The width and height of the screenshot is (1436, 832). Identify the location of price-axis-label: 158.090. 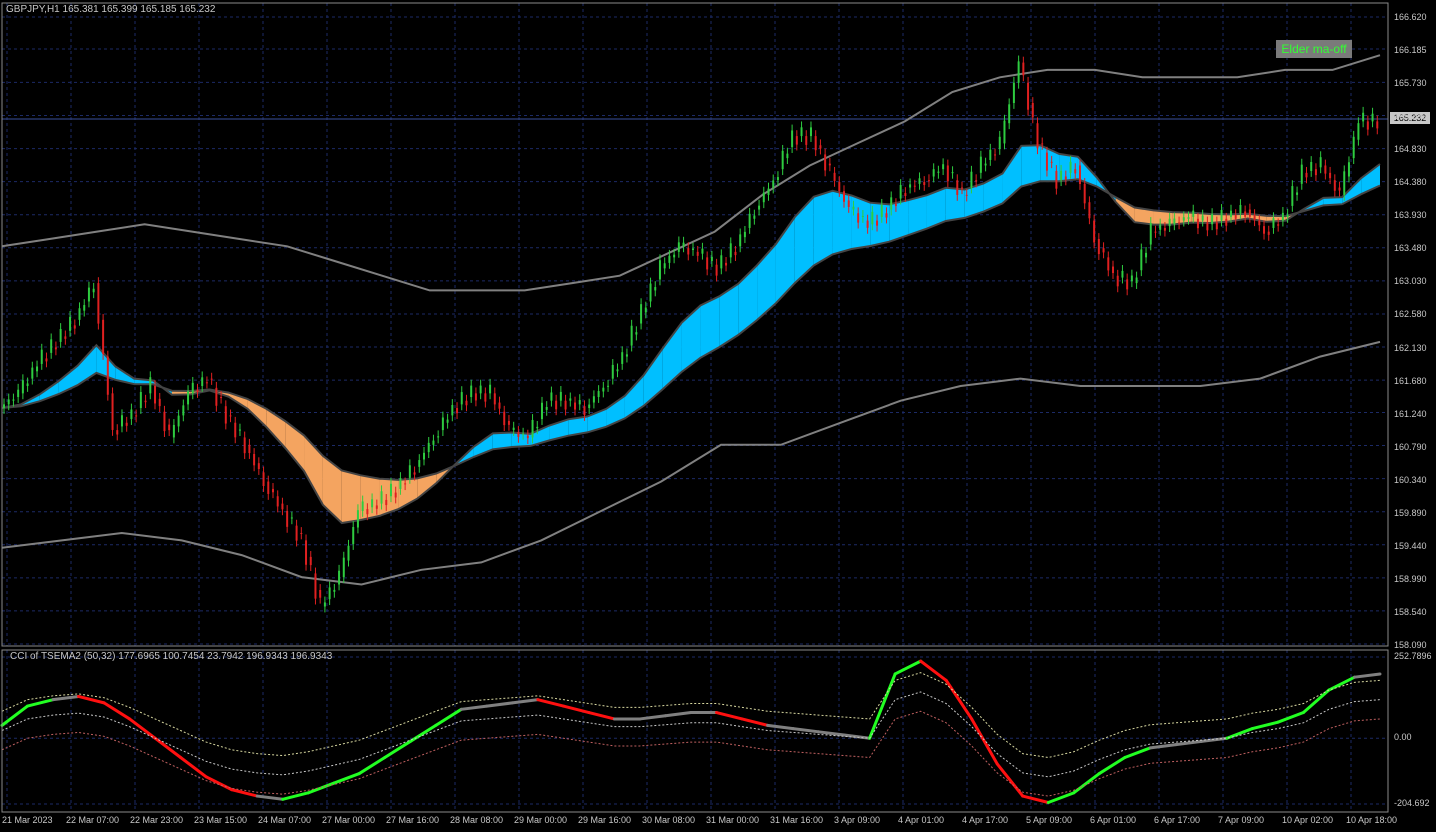
(1410, 644).